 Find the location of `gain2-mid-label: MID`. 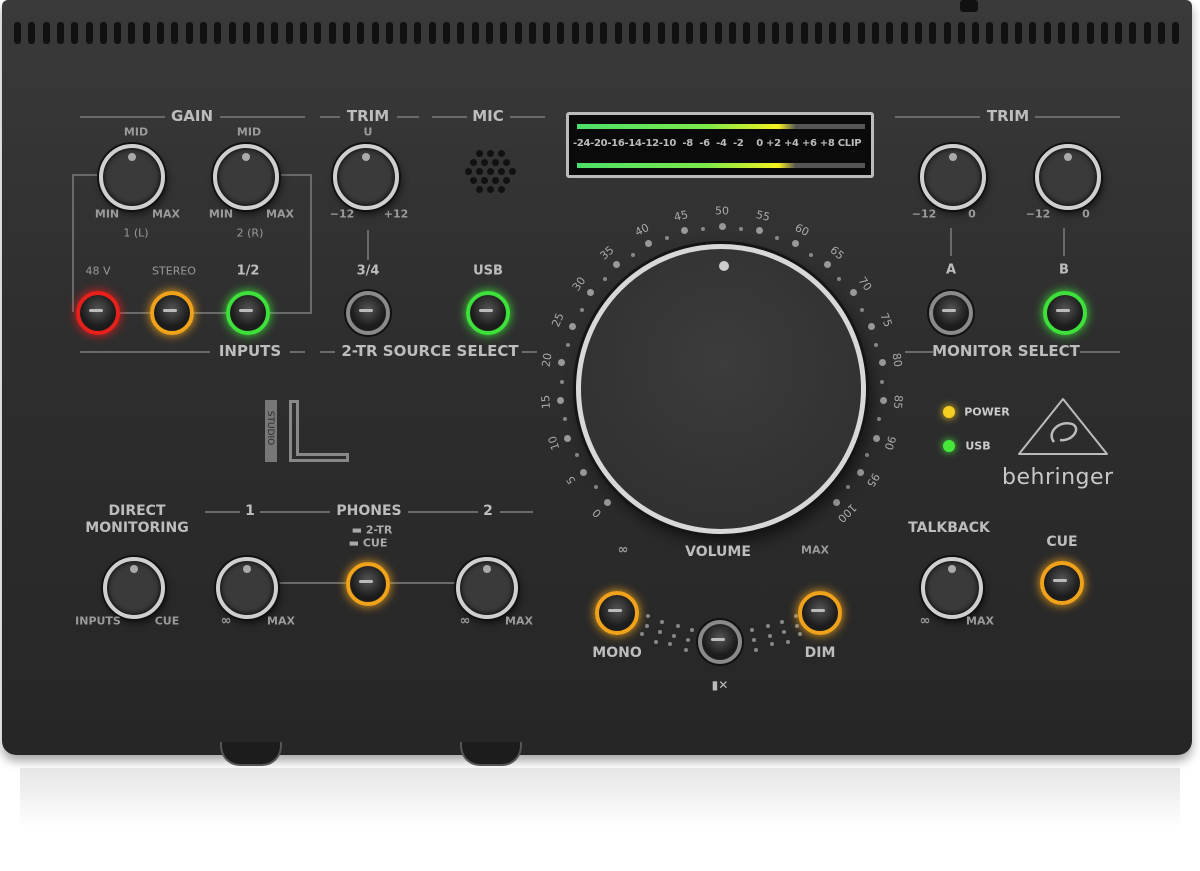

gain2-mid-label: MID is located at coordinates (249, 132).